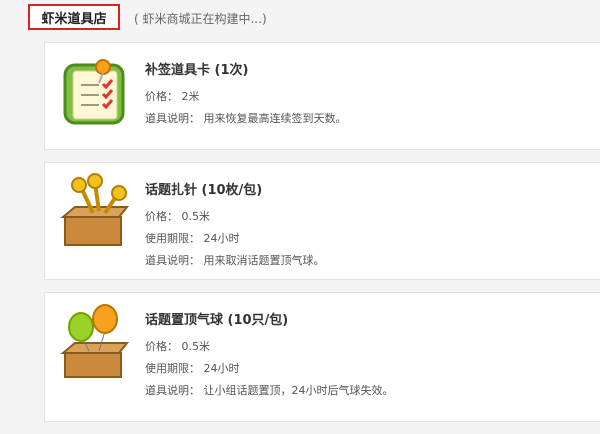 This screenshot has height=434, width=600. I want to click on shop-note: ( 虾米商城正在构建中...), so click(200, 19).